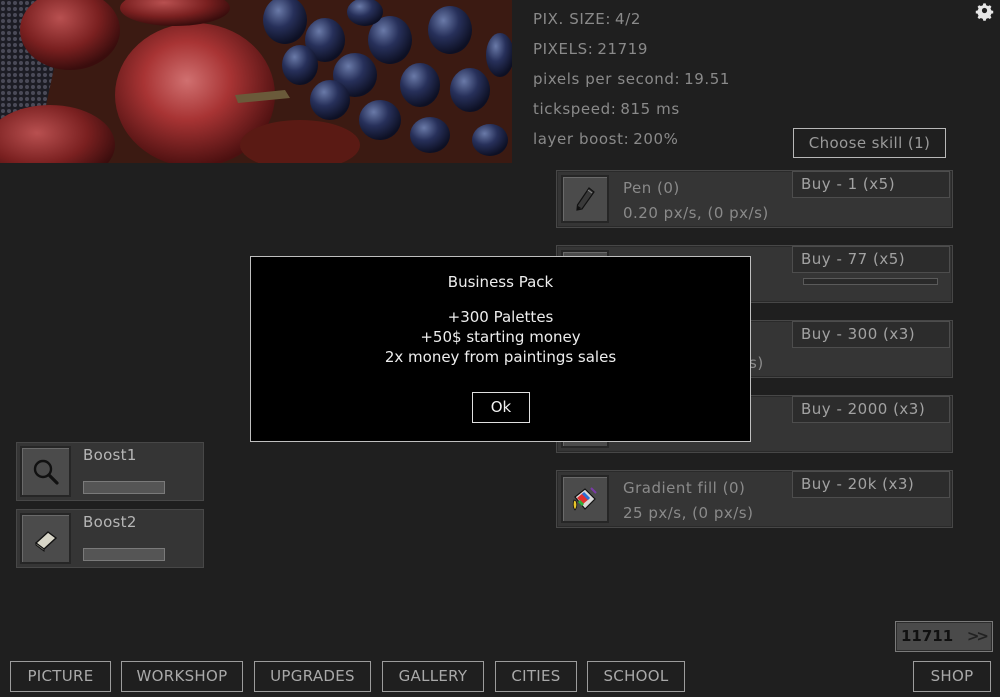  I want to click on tool-rate: 25 px/s, (0 px/s), so click(688, 513).